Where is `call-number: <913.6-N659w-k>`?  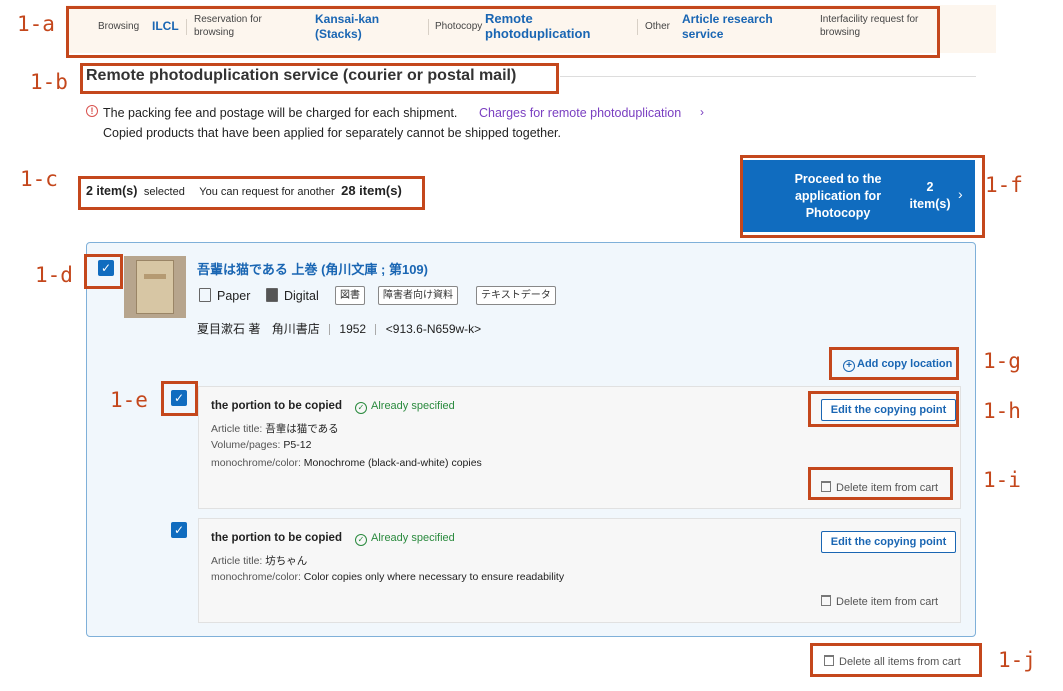 call-number: <913.6-N659w-k> is located at coordinates (433, 329).